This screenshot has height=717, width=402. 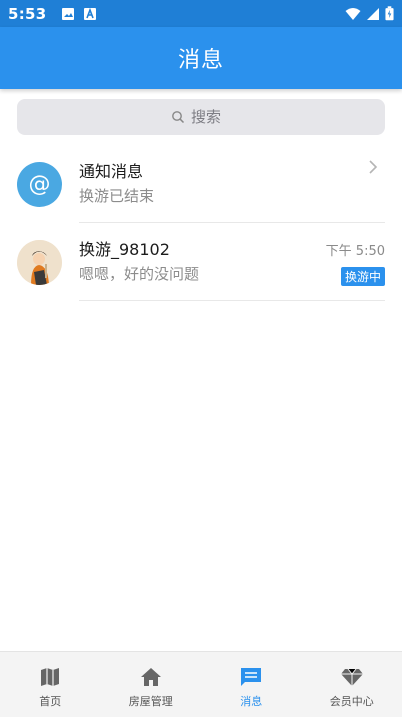 I want to click on status-time: 5:53, so click(x=27, y=13).